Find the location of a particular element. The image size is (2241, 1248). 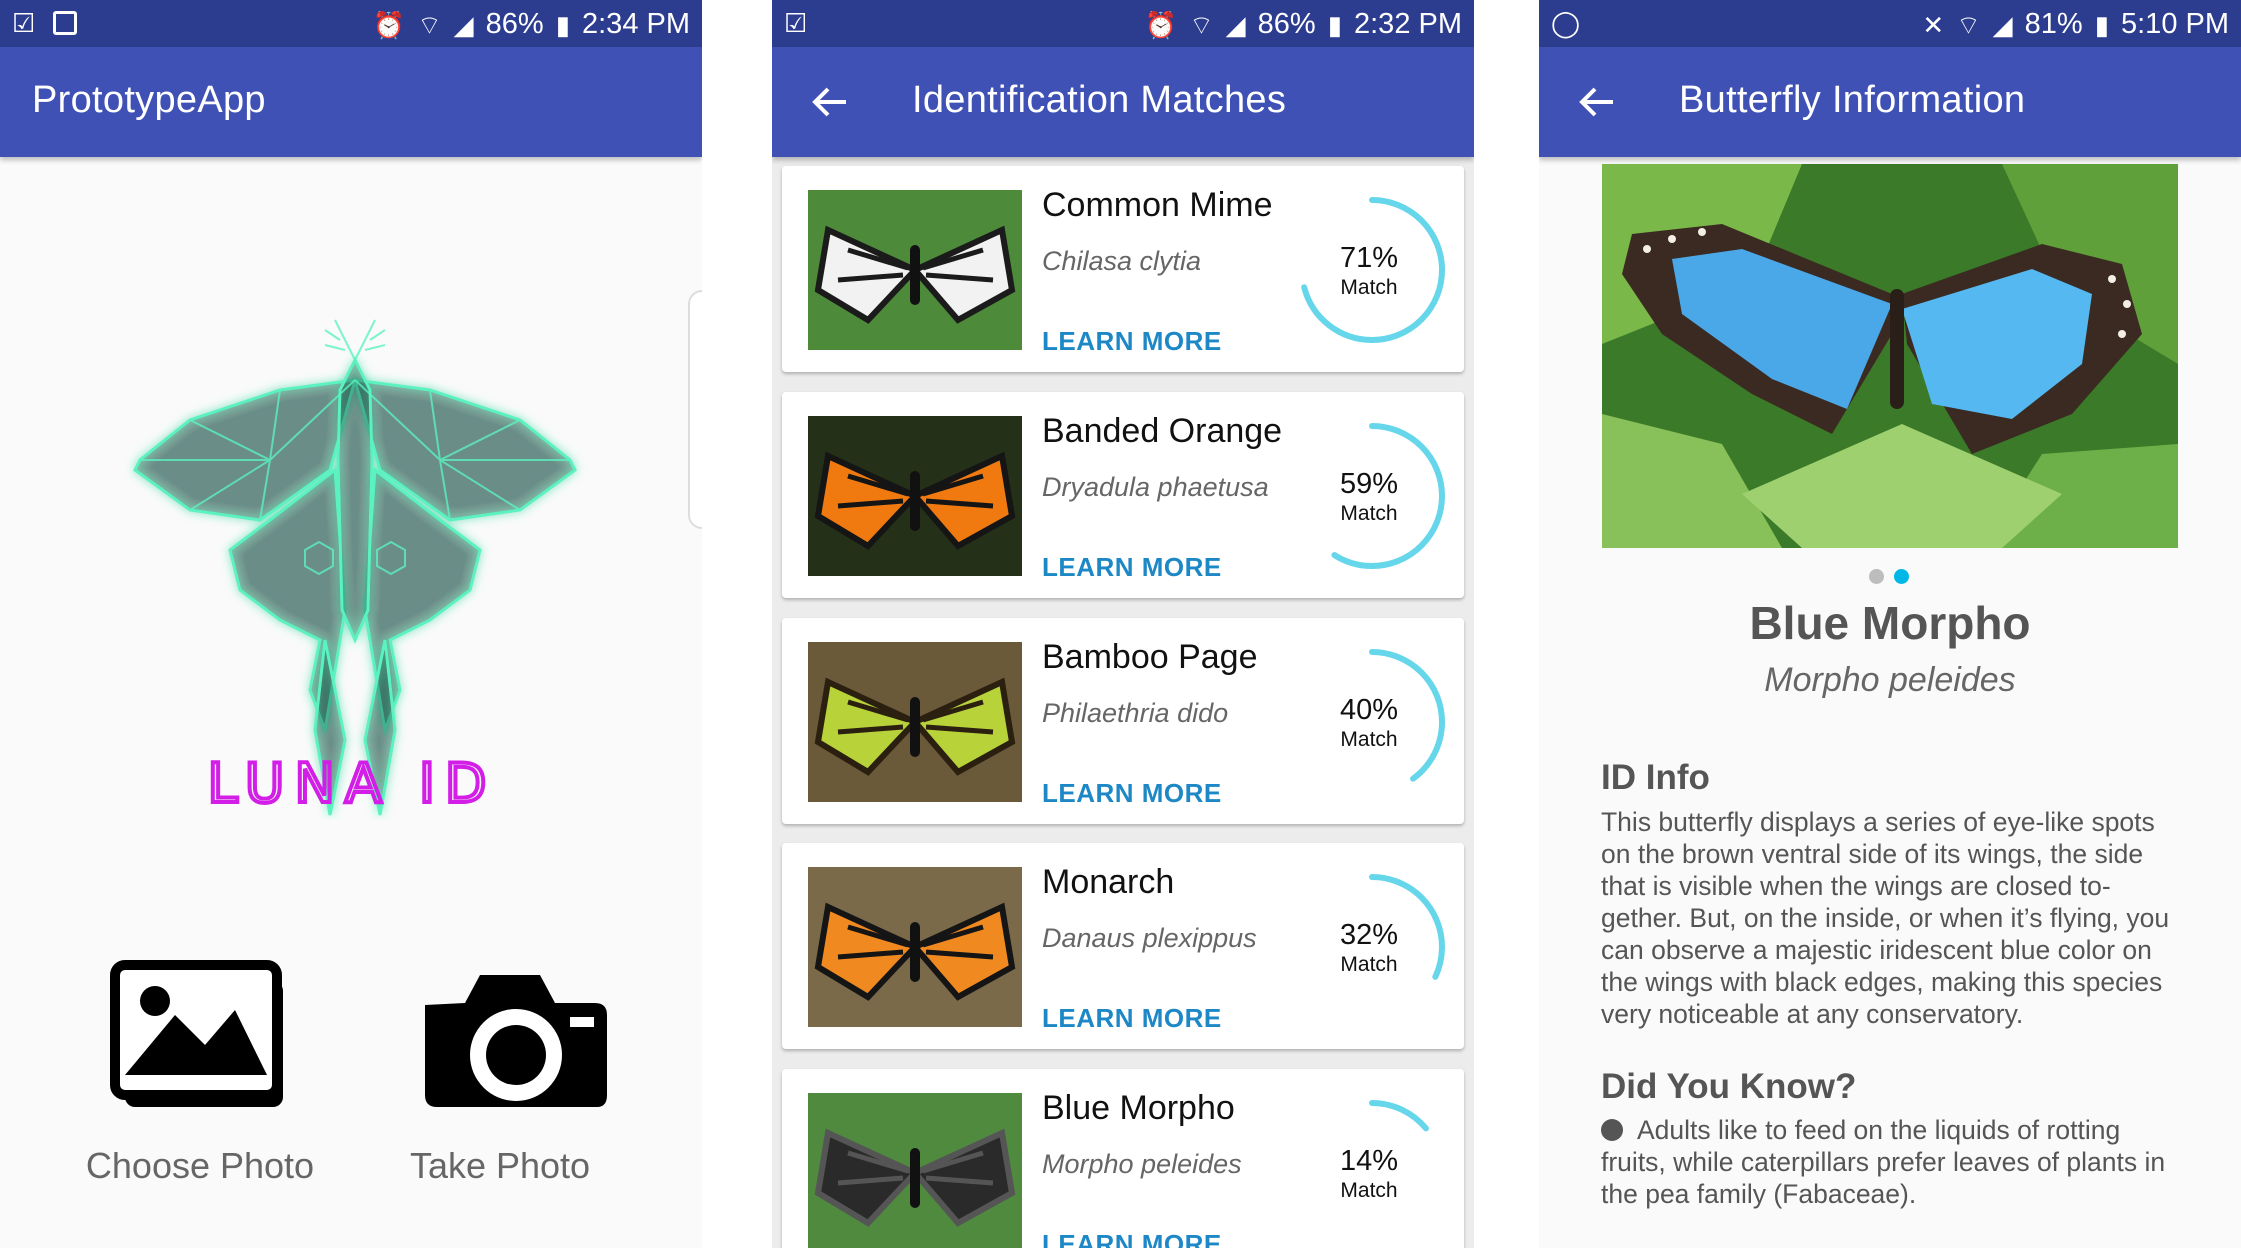

gallery-icon is located at coordinates (196, 1033).